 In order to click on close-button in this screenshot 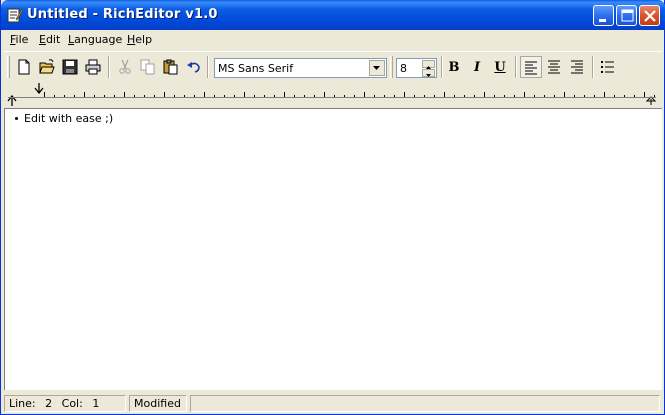, I will do `click(649, 15)`.